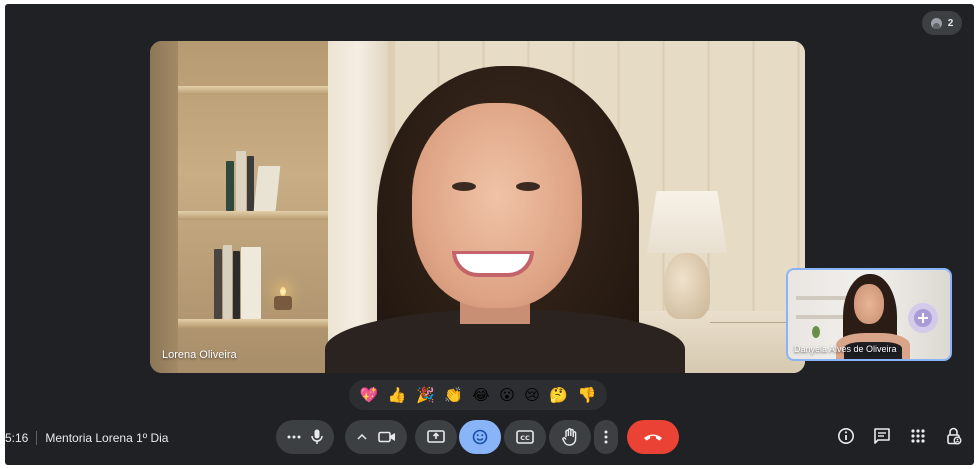 The height and width of the screenshot is (469, 979). Describe the element at coordinates (317, 437) in the screenshot. I see `microphone-icon` at that location.